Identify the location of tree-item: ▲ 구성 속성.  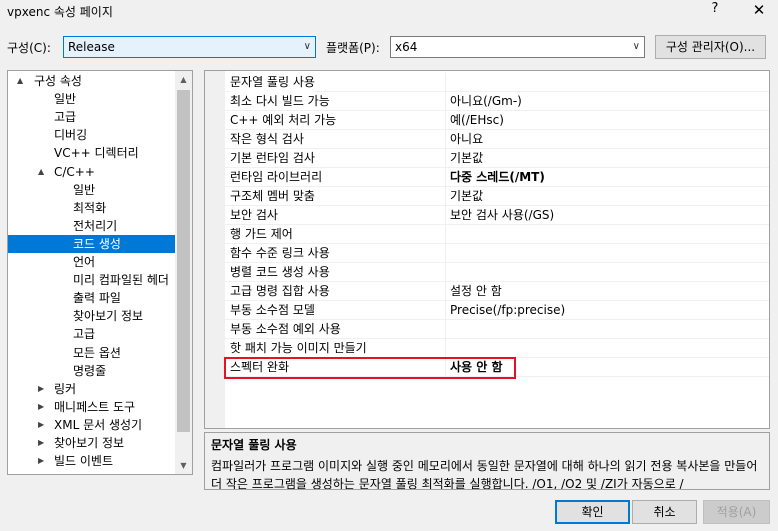
(93, 81).